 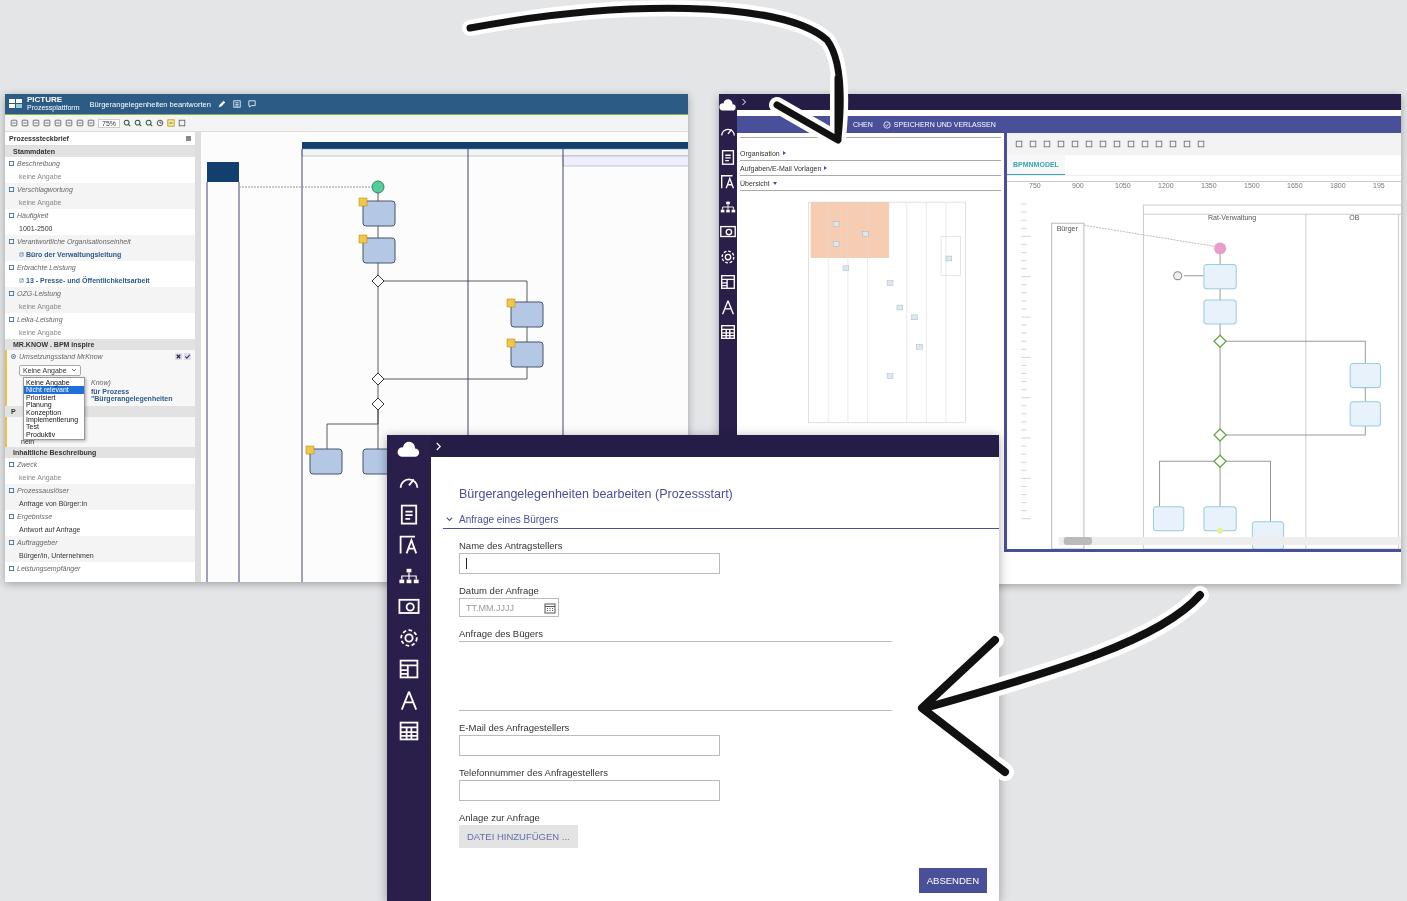 What do you see at coordinates (550, 607) in the screenshot?
I see `calendar-icon` at bounding box center [550, 607].